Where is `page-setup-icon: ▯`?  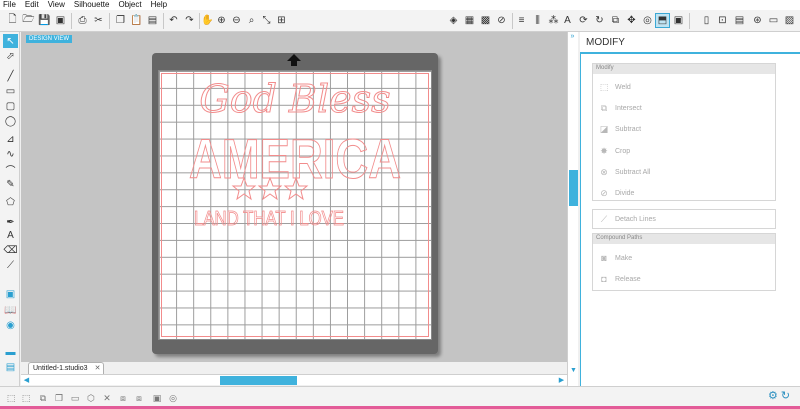
page-setup-icon: ▯ is located at coordinates (706, 20).